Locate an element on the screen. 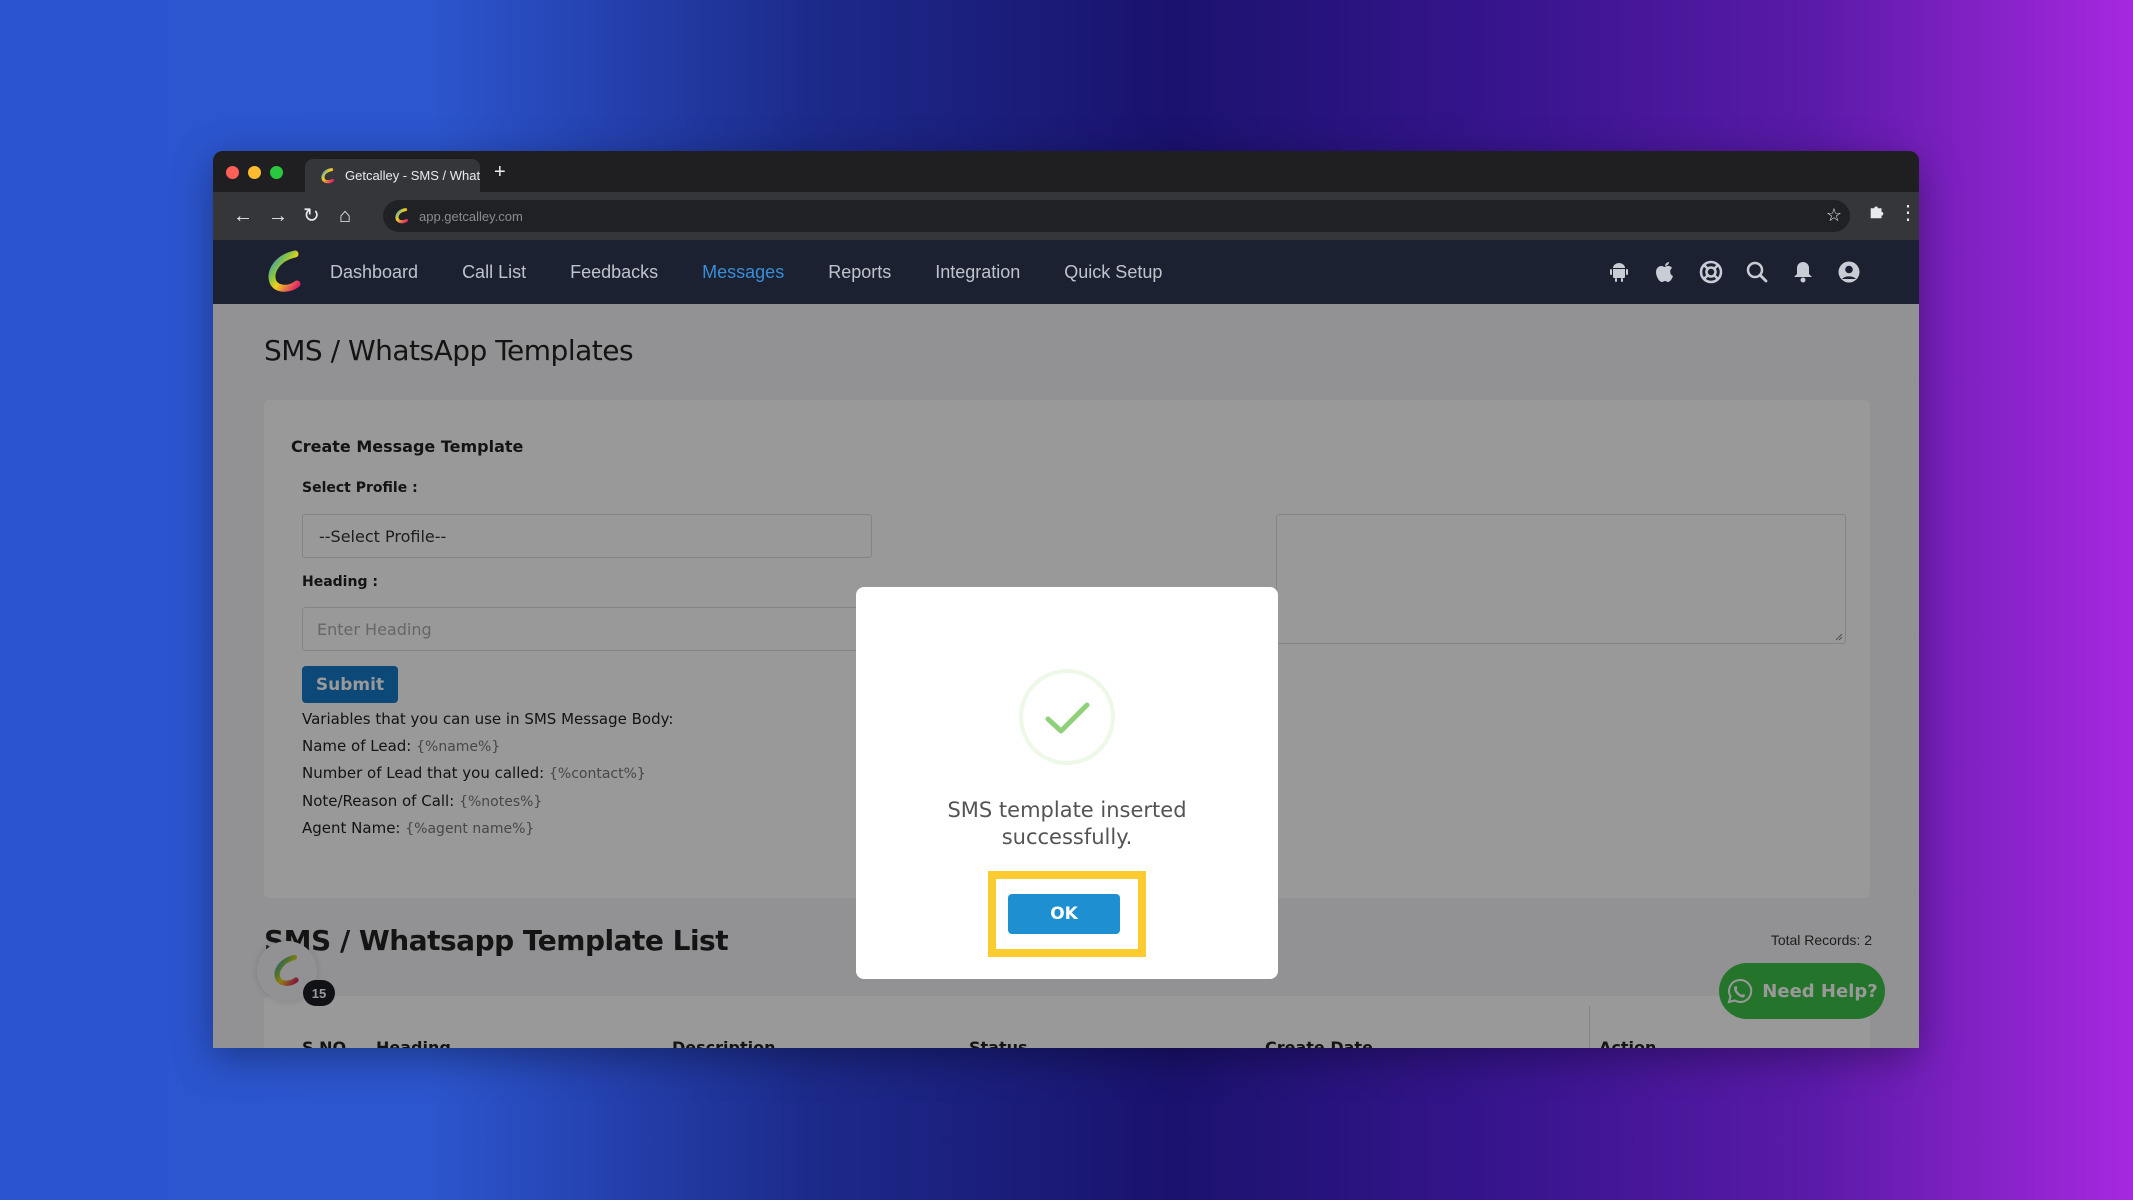 This screenshot has width=2133, height=1200. user-profile-icon is located at coordinates (1849, 272).